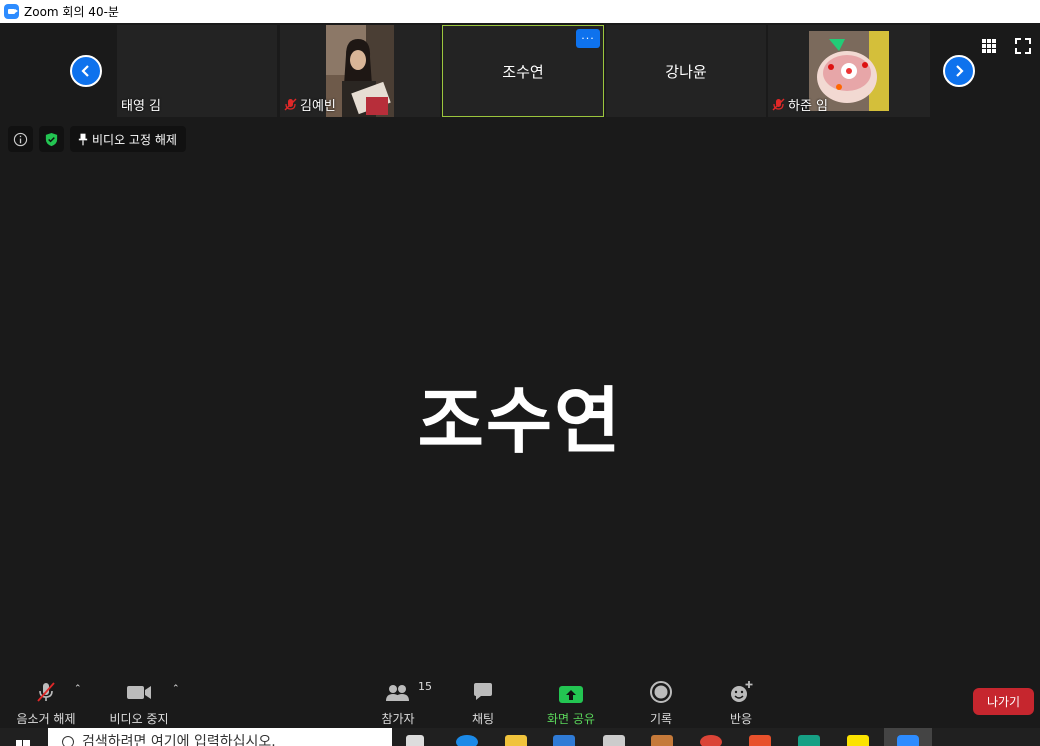 This screenshot has height=746, width=1040. What do you see at coordinates (405, 703) in the screenshot?
I see `participants-button: 15 참가자` at bounding box center [405, 703].